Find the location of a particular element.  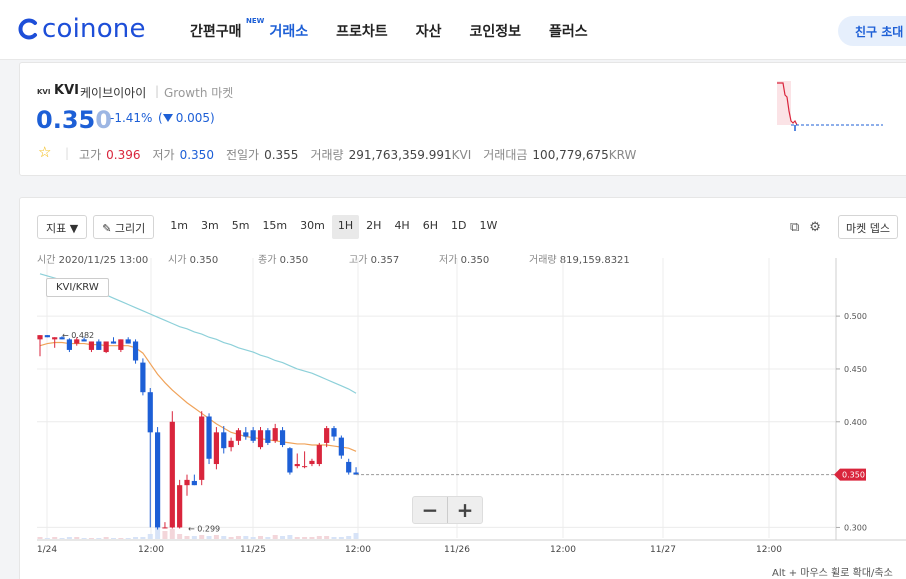

stat-label: 고가 is located at coordinates (90, 155).